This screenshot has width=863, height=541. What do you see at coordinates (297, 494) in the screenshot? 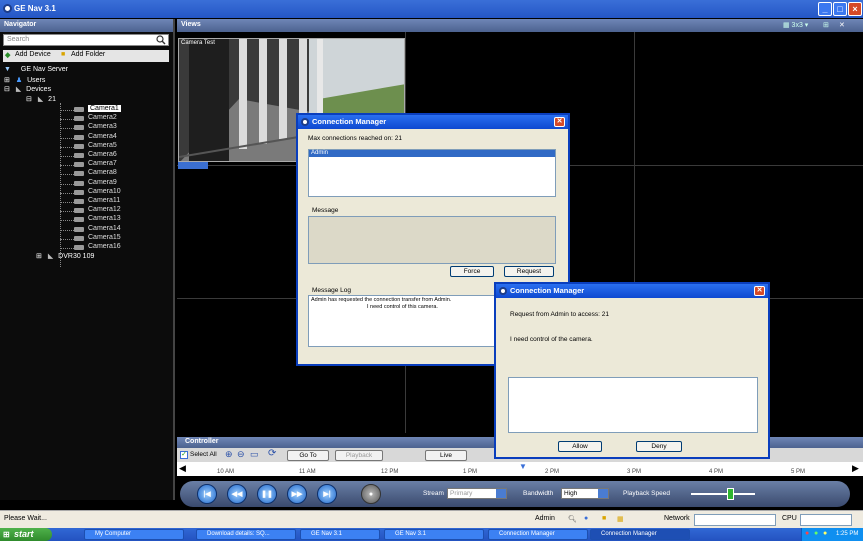
I see `fast-forward-button: ▶▶` at bounding box center [297, 494].